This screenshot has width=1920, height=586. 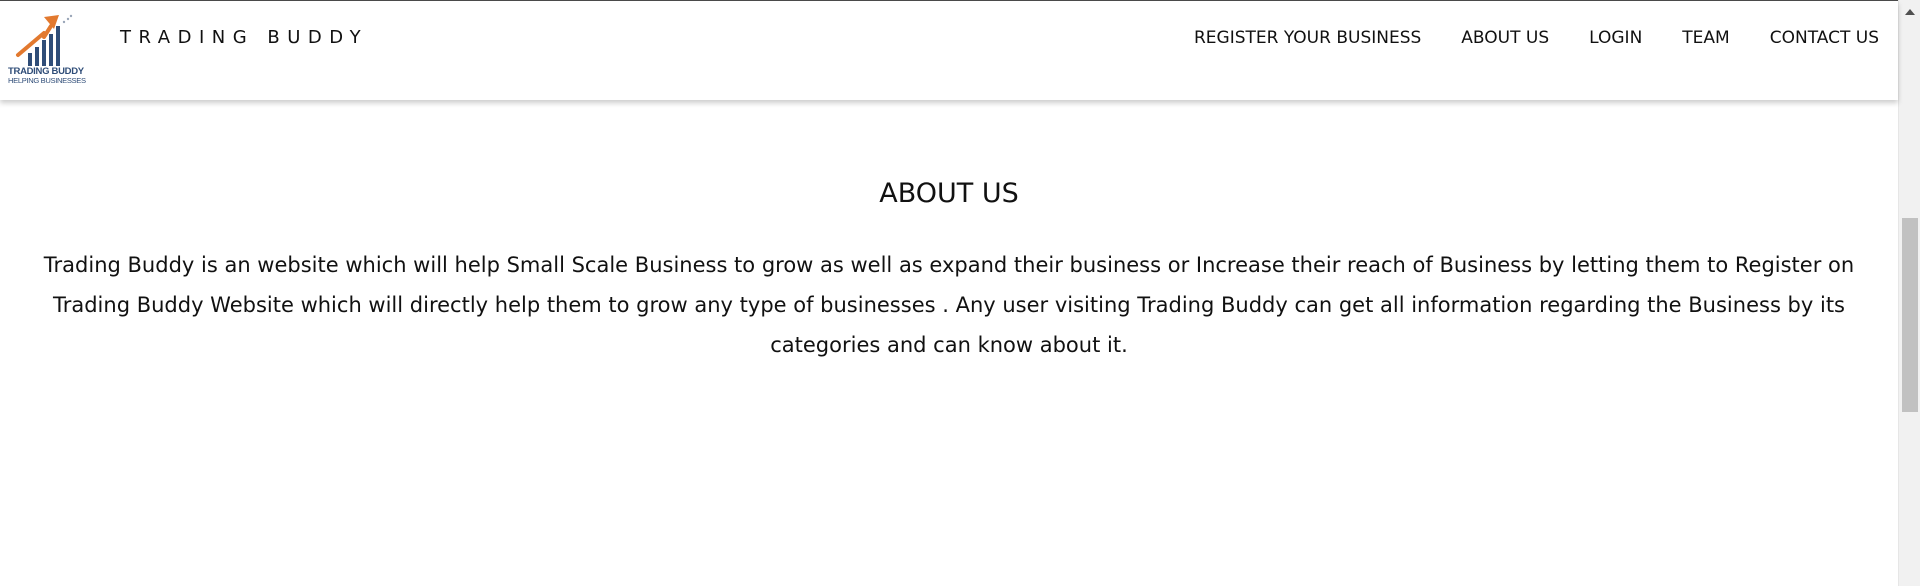 I want to click on nav-team: TEAM, so click(x=1705, y=38).